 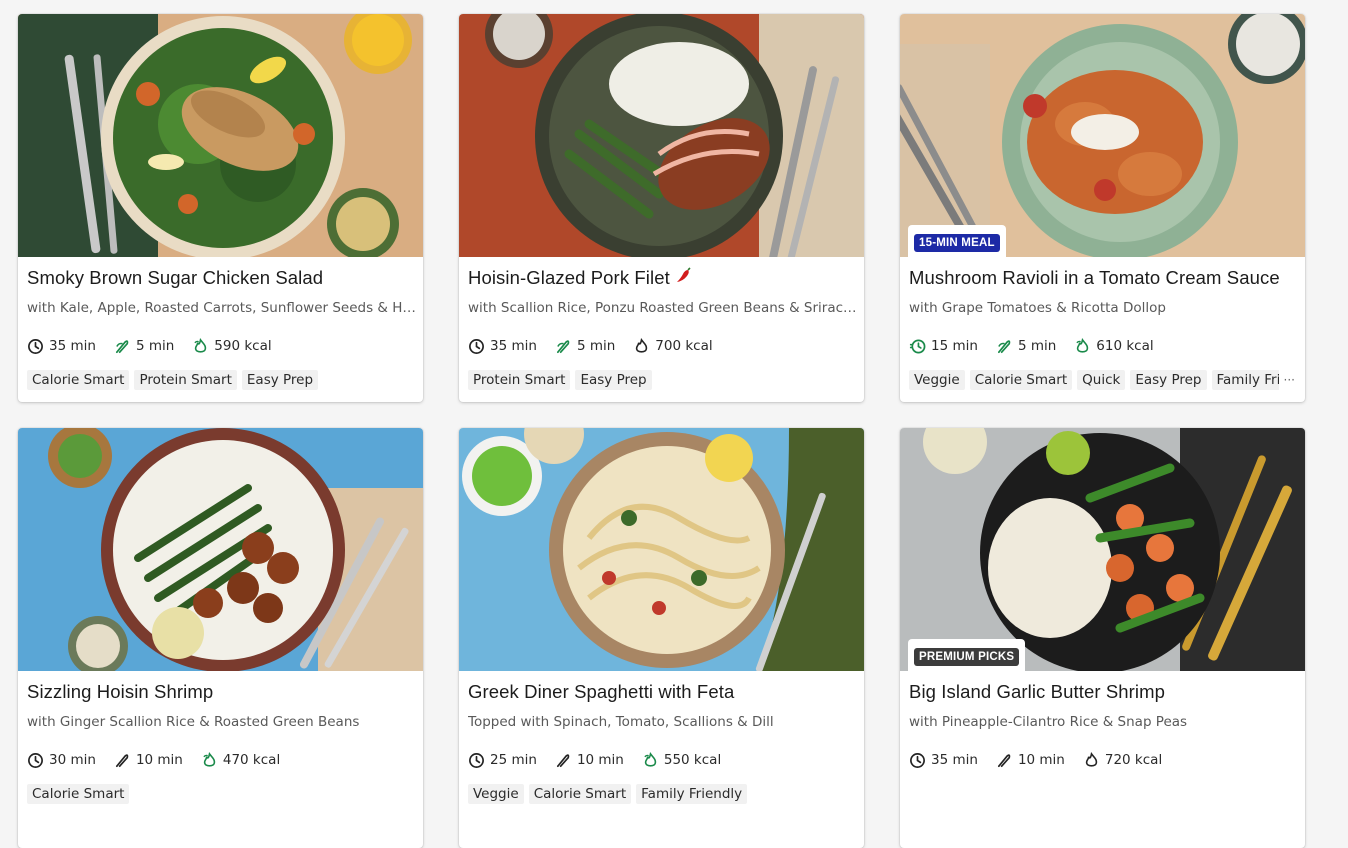 I want to click on hoisin-shrimp-photo, so click(x=220, y=549).